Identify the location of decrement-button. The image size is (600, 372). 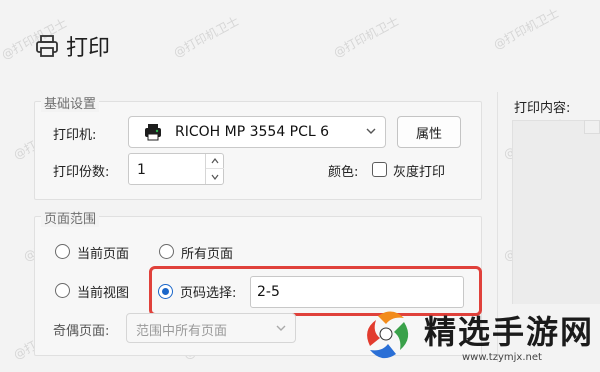
(215, 176).